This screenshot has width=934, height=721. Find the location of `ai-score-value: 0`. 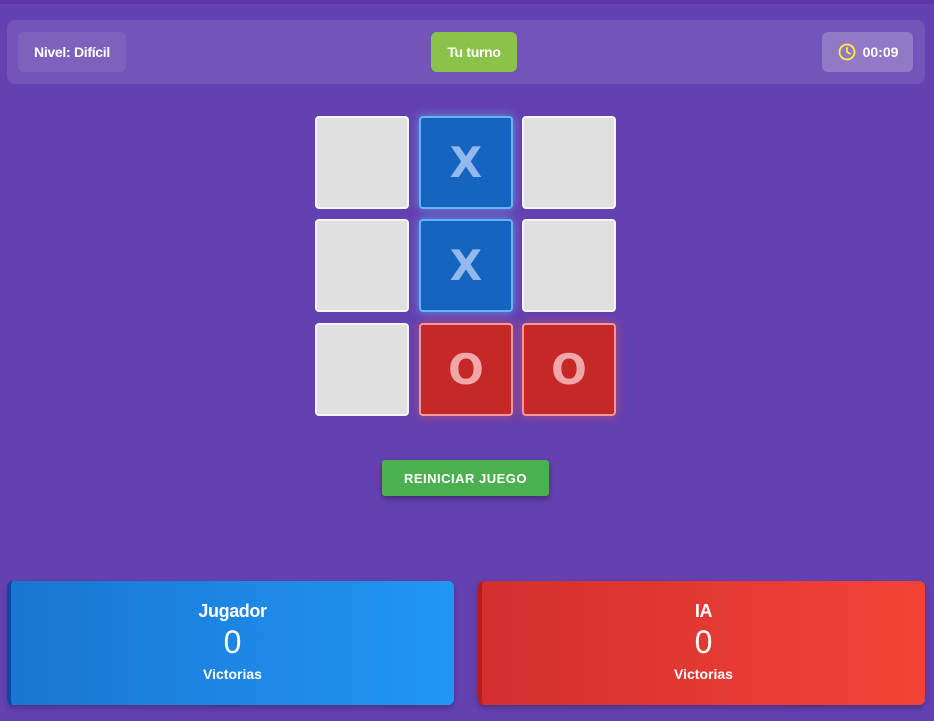

ai-score-value: 0 is located at coordinates (703, 642).